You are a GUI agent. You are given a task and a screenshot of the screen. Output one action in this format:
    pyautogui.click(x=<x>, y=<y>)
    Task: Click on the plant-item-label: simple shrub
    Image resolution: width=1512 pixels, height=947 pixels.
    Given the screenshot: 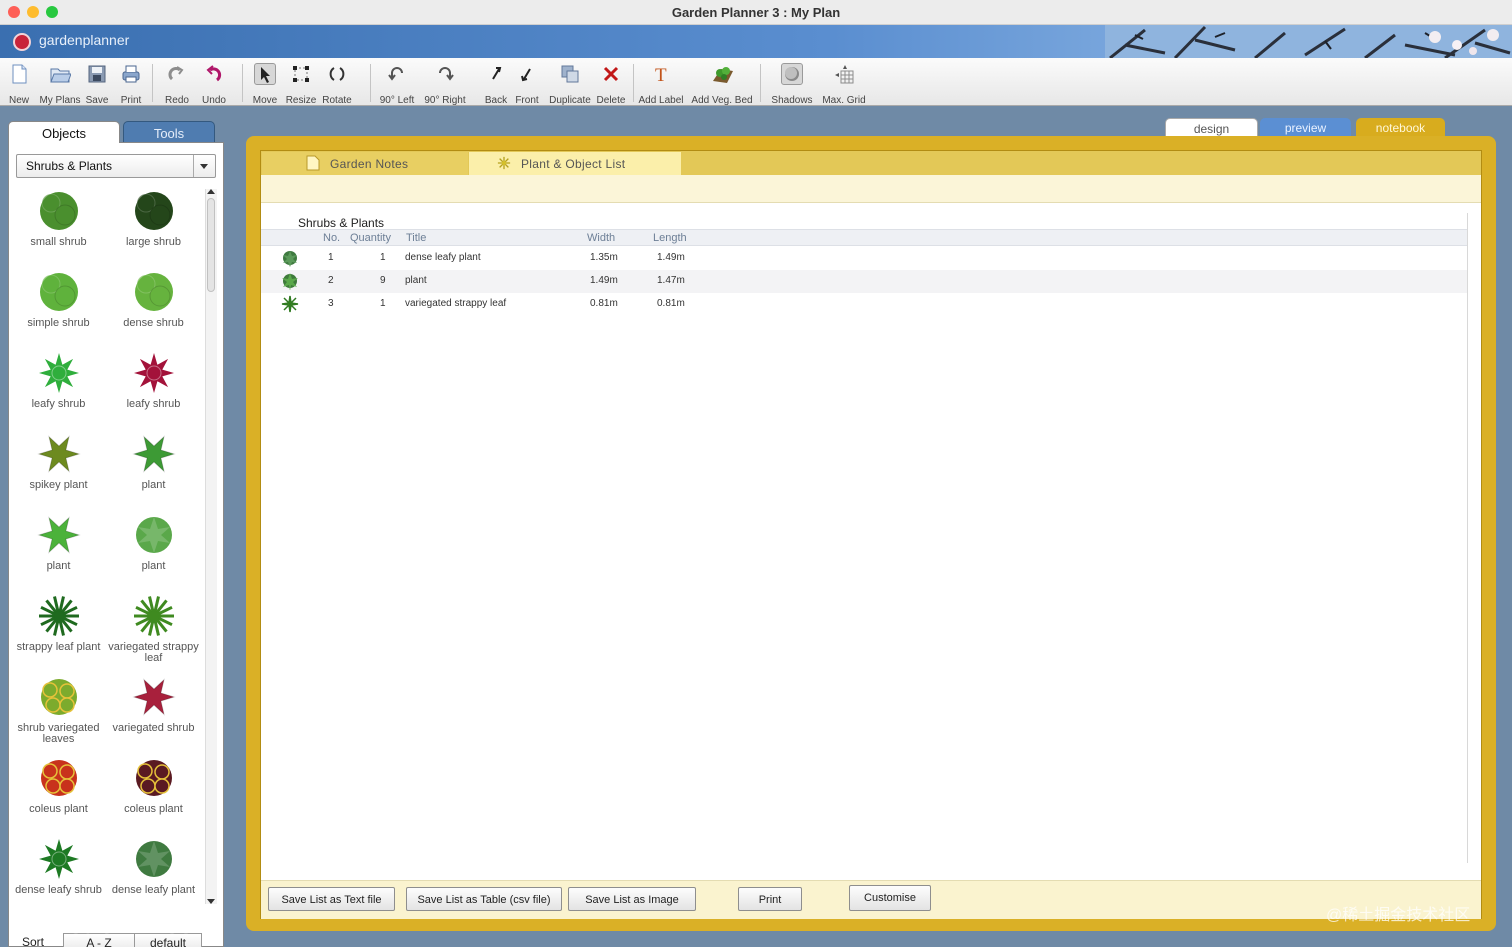 What is the action you would take?
    pyautogui.click(x=58, y=323)
    